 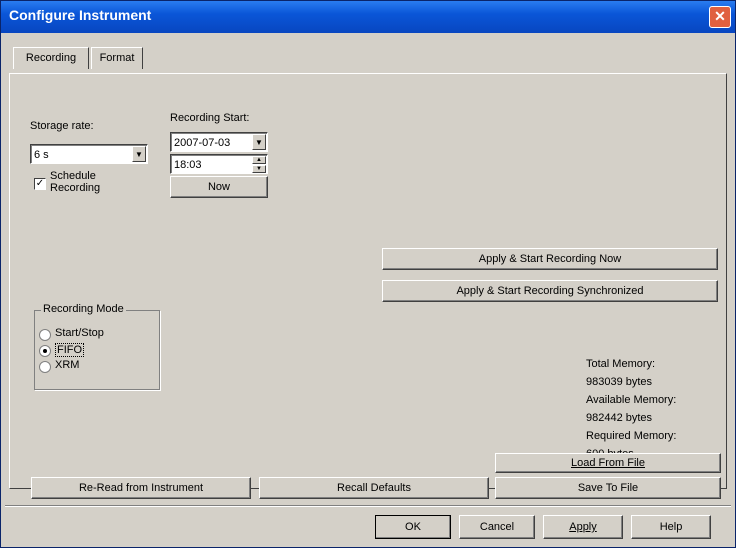 I want to click on now-button: Now, so click(x=219, y=187).